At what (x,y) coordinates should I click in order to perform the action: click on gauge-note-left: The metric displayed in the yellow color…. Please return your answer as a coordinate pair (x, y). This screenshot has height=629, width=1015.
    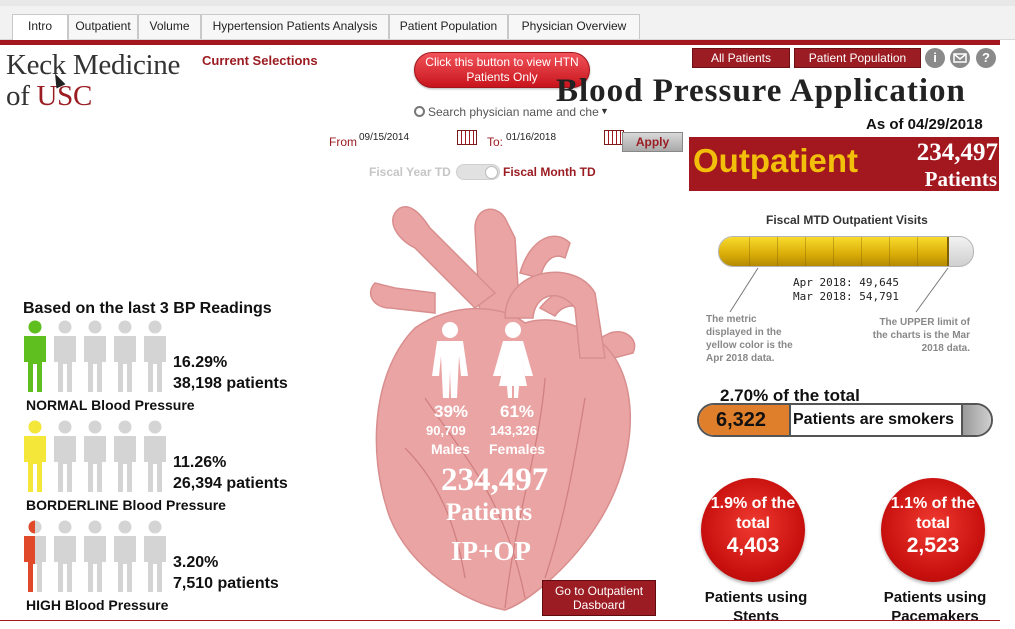
    Looking at the image, I should click on (749, 339).